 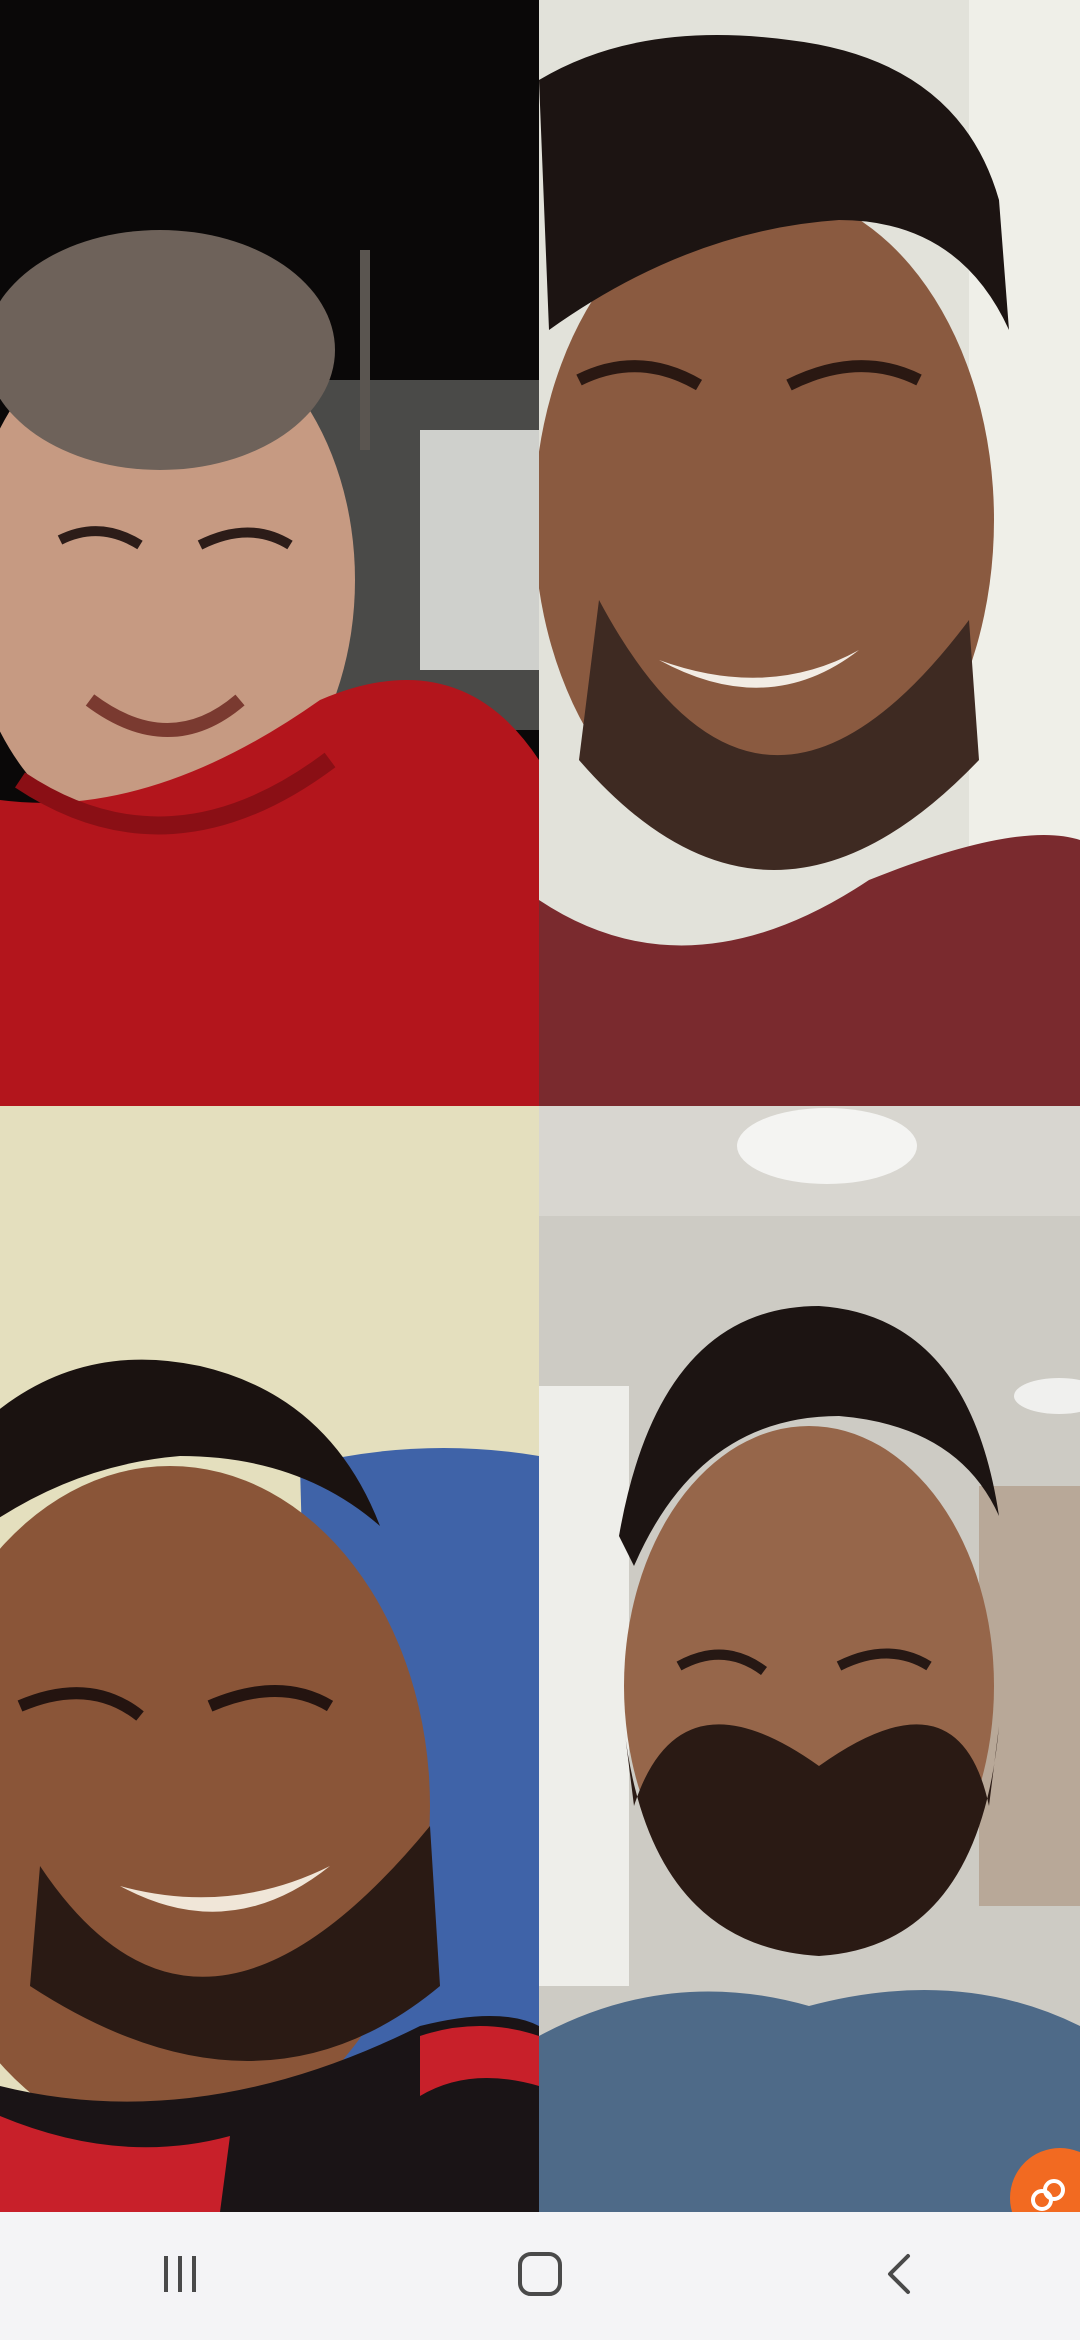 I want to click on recents-button, so click(x=180, y=2276).